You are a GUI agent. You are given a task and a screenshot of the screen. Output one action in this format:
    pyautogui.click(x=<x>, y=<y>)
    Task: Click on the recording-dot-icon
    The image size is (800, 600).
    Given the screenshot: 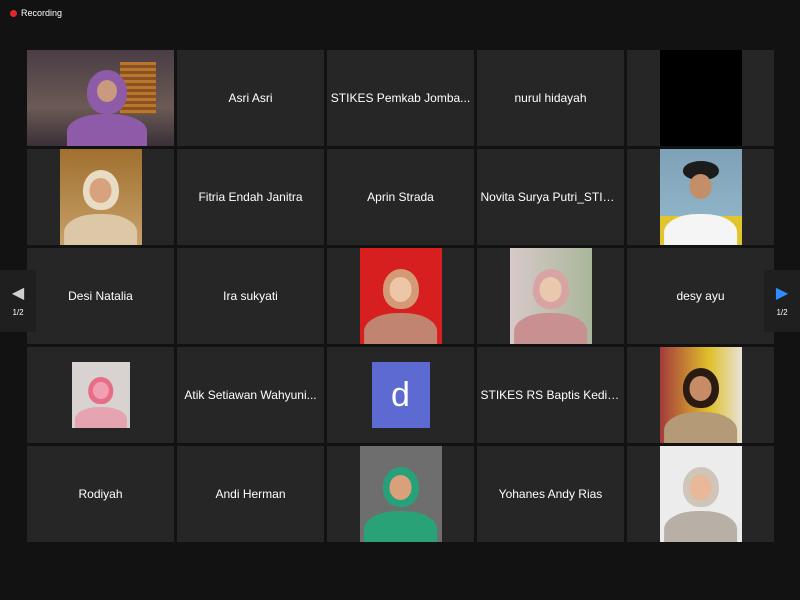 What is the action you would take?
    pyautogui.click(x=13, y=13)
    